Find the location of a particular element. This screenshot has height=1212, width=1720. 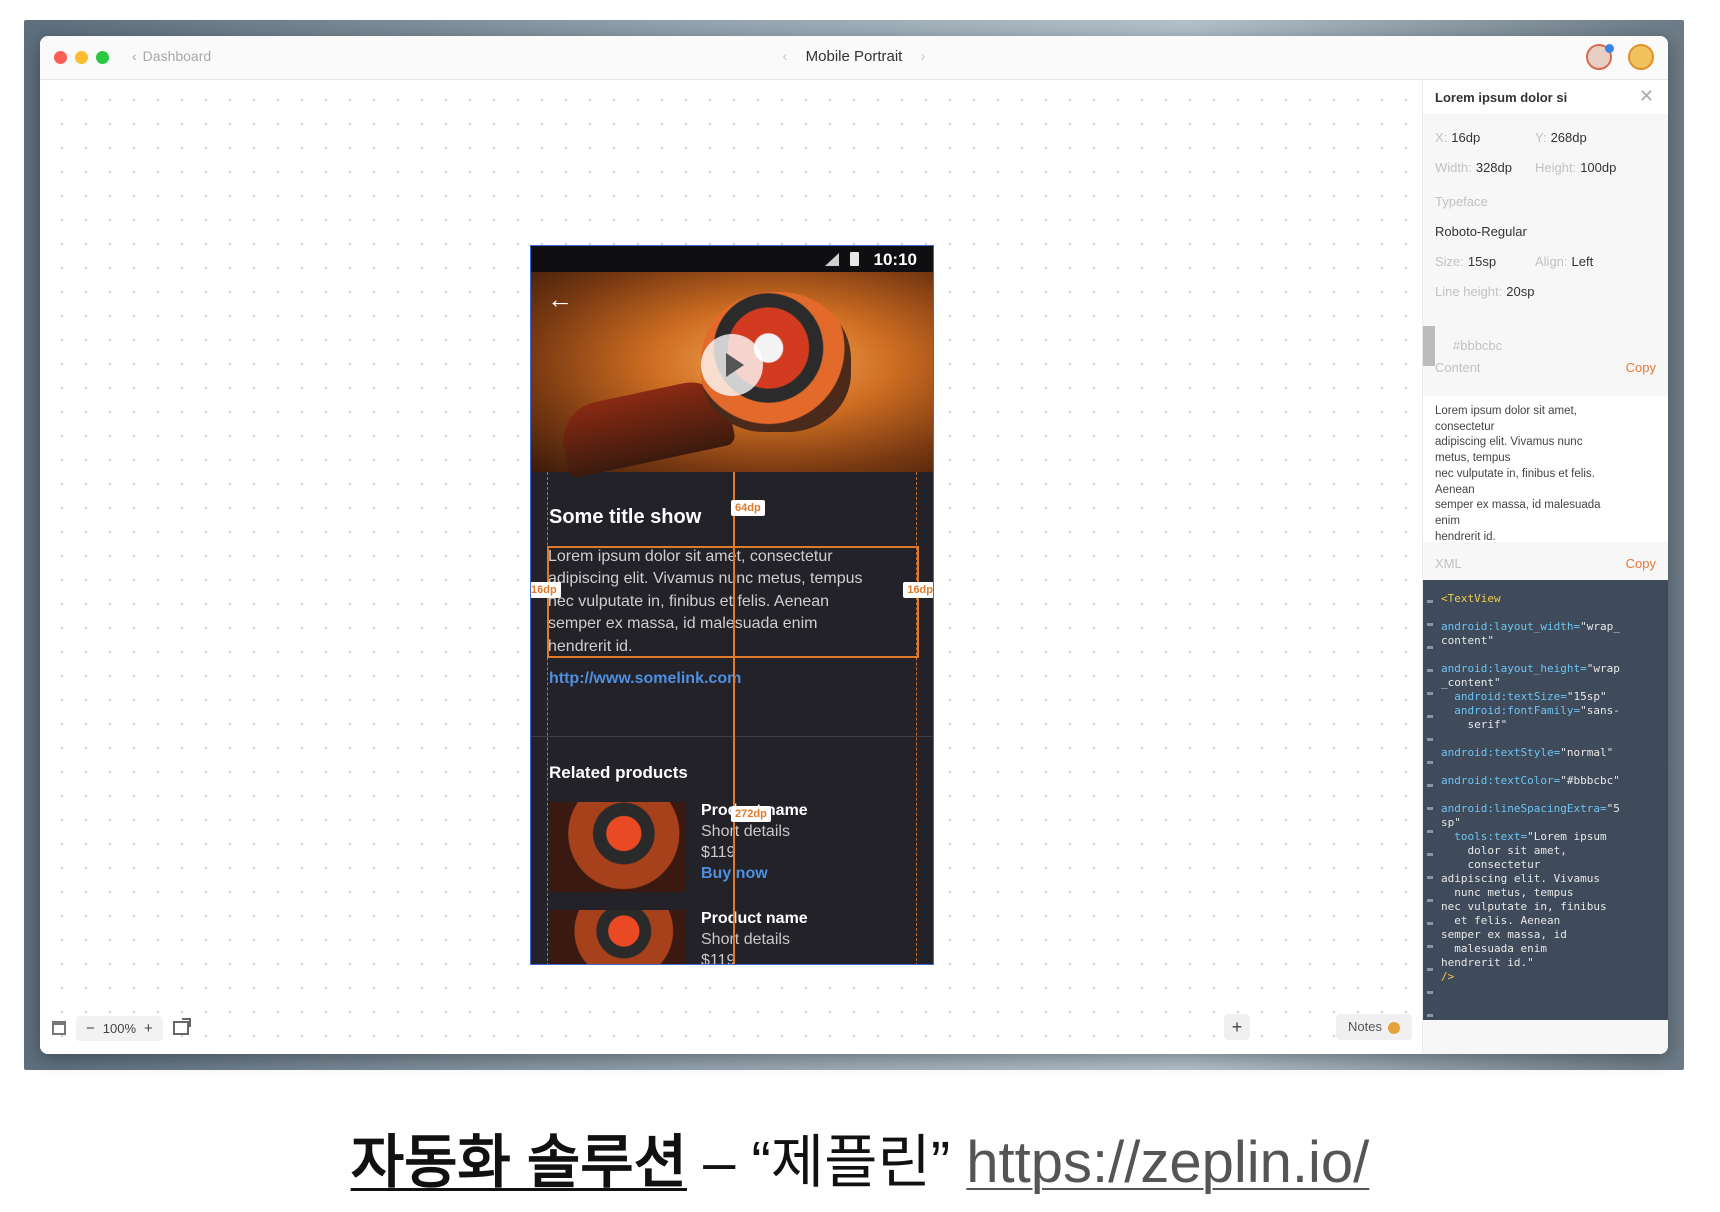

text-color-hex: #bbbcbc is located at coordinates (1477, 345).